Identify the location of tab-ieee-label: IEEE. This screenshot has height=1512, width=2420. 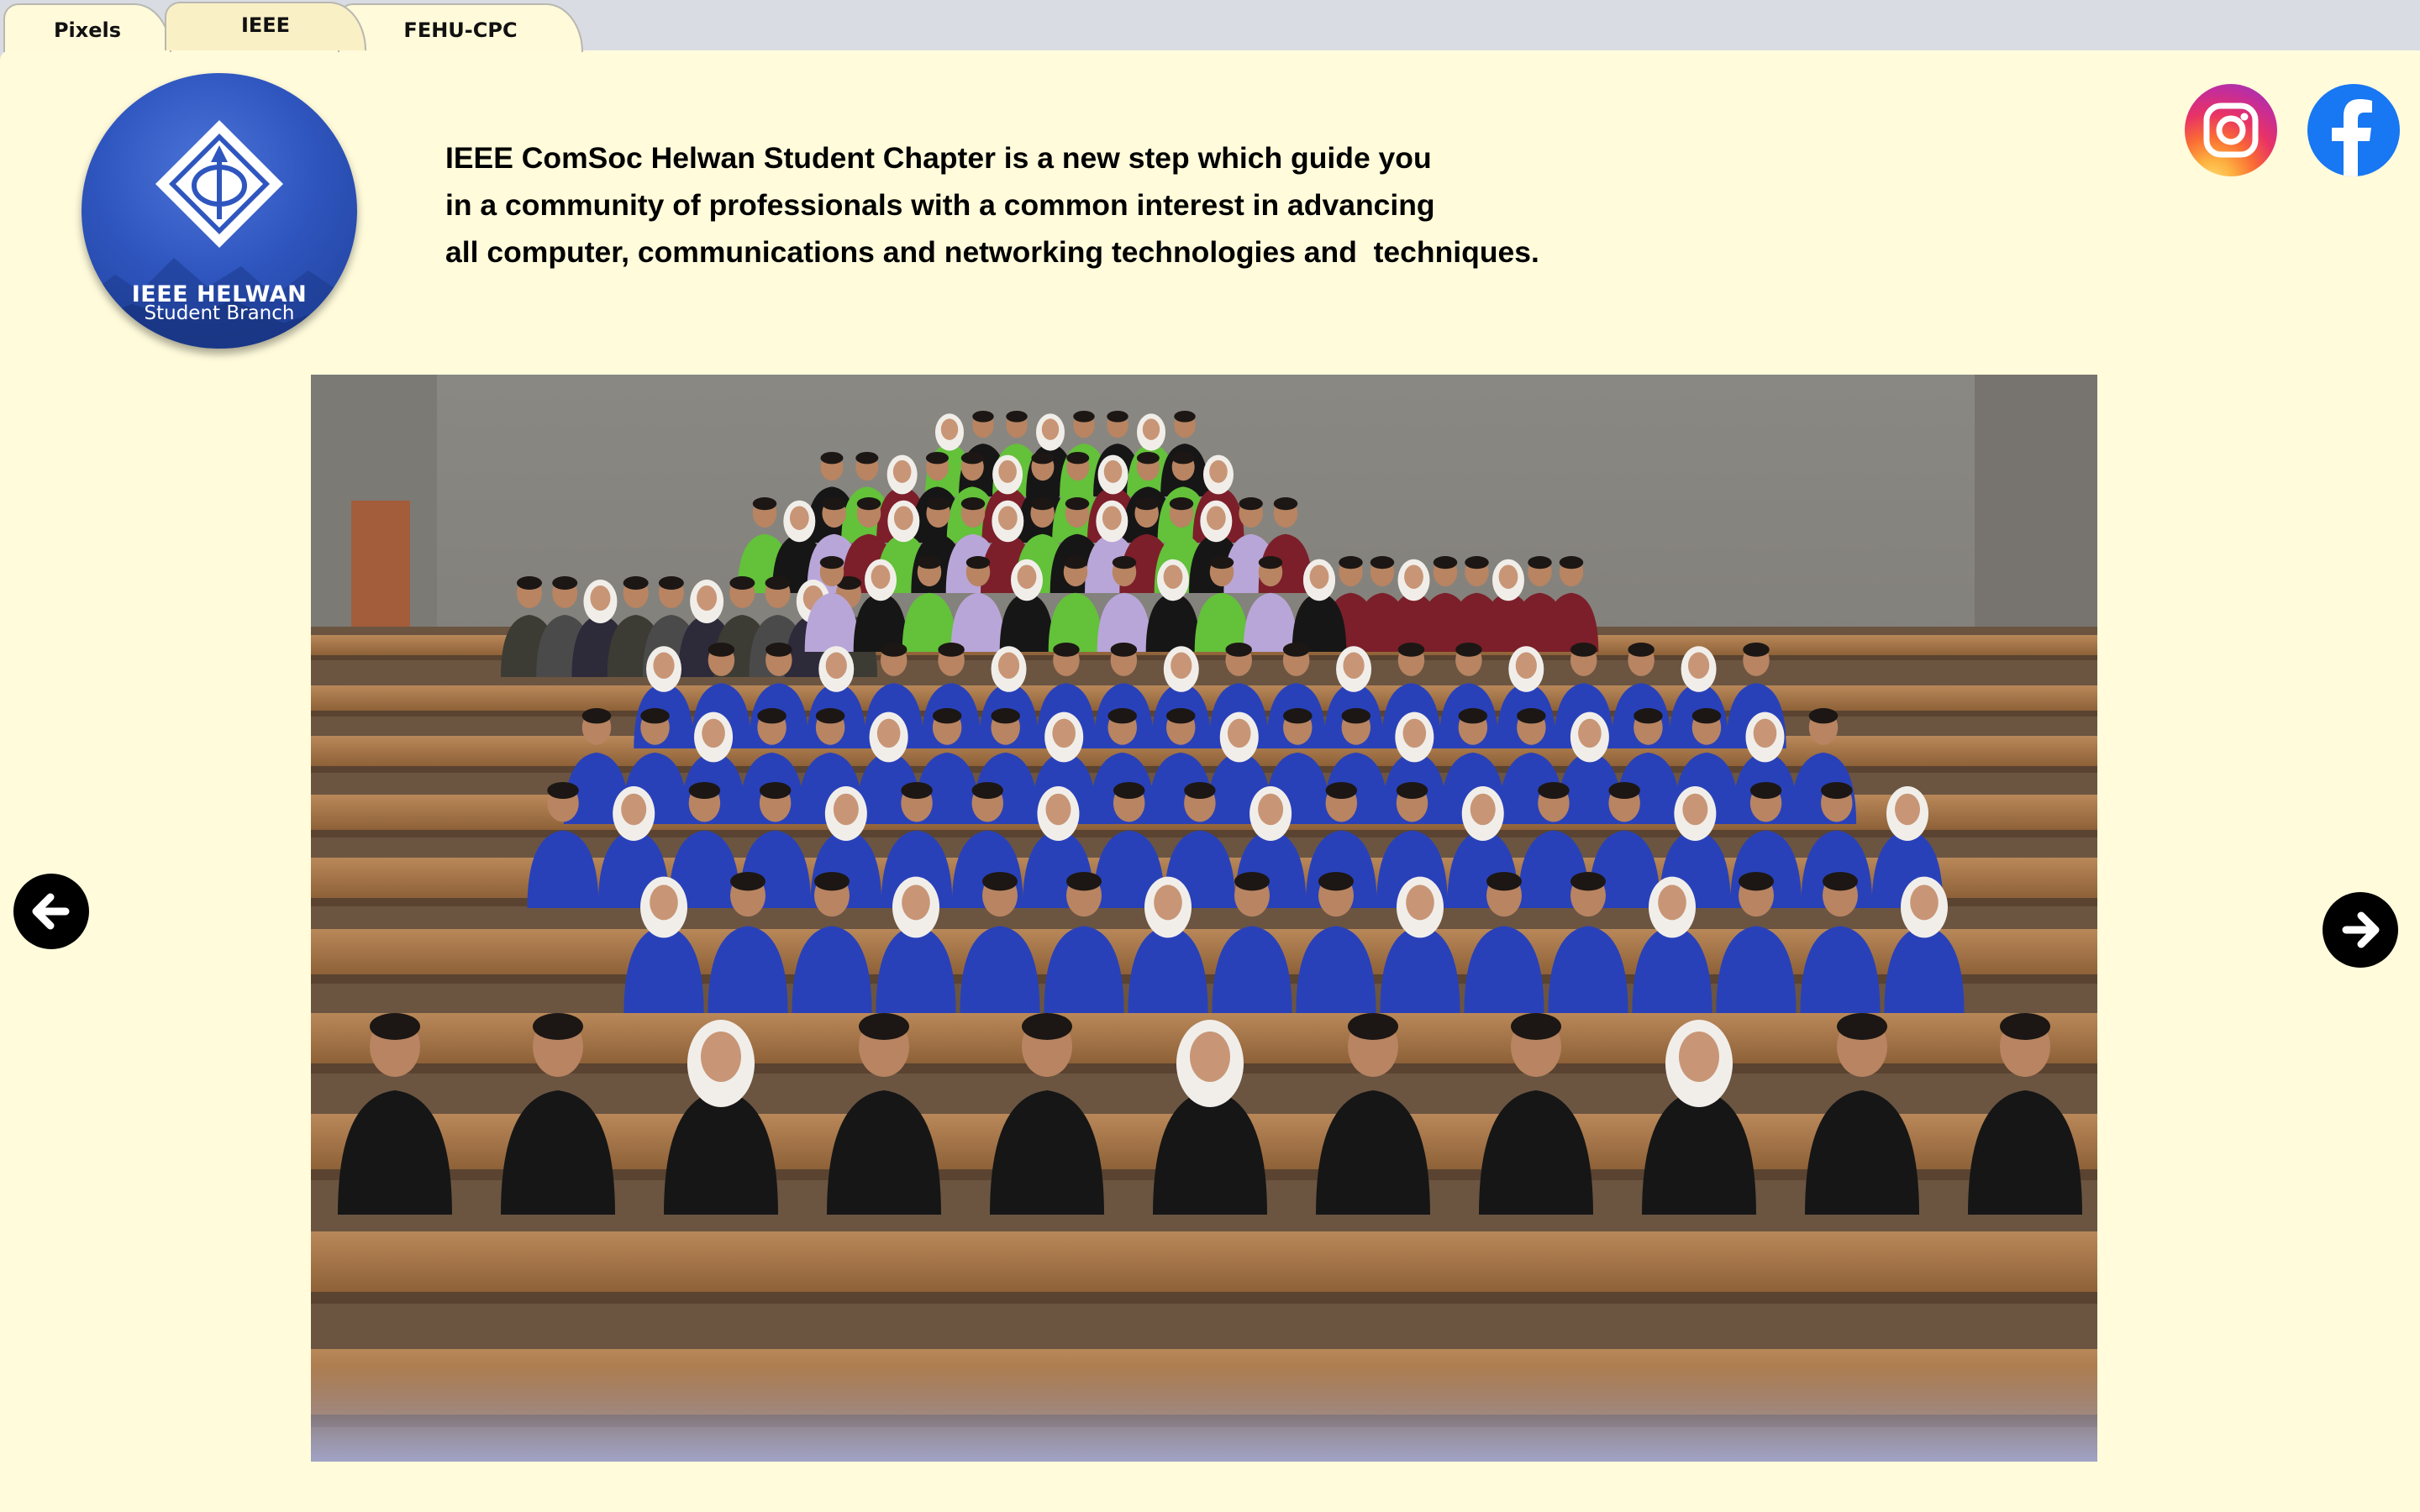
(265, 25).